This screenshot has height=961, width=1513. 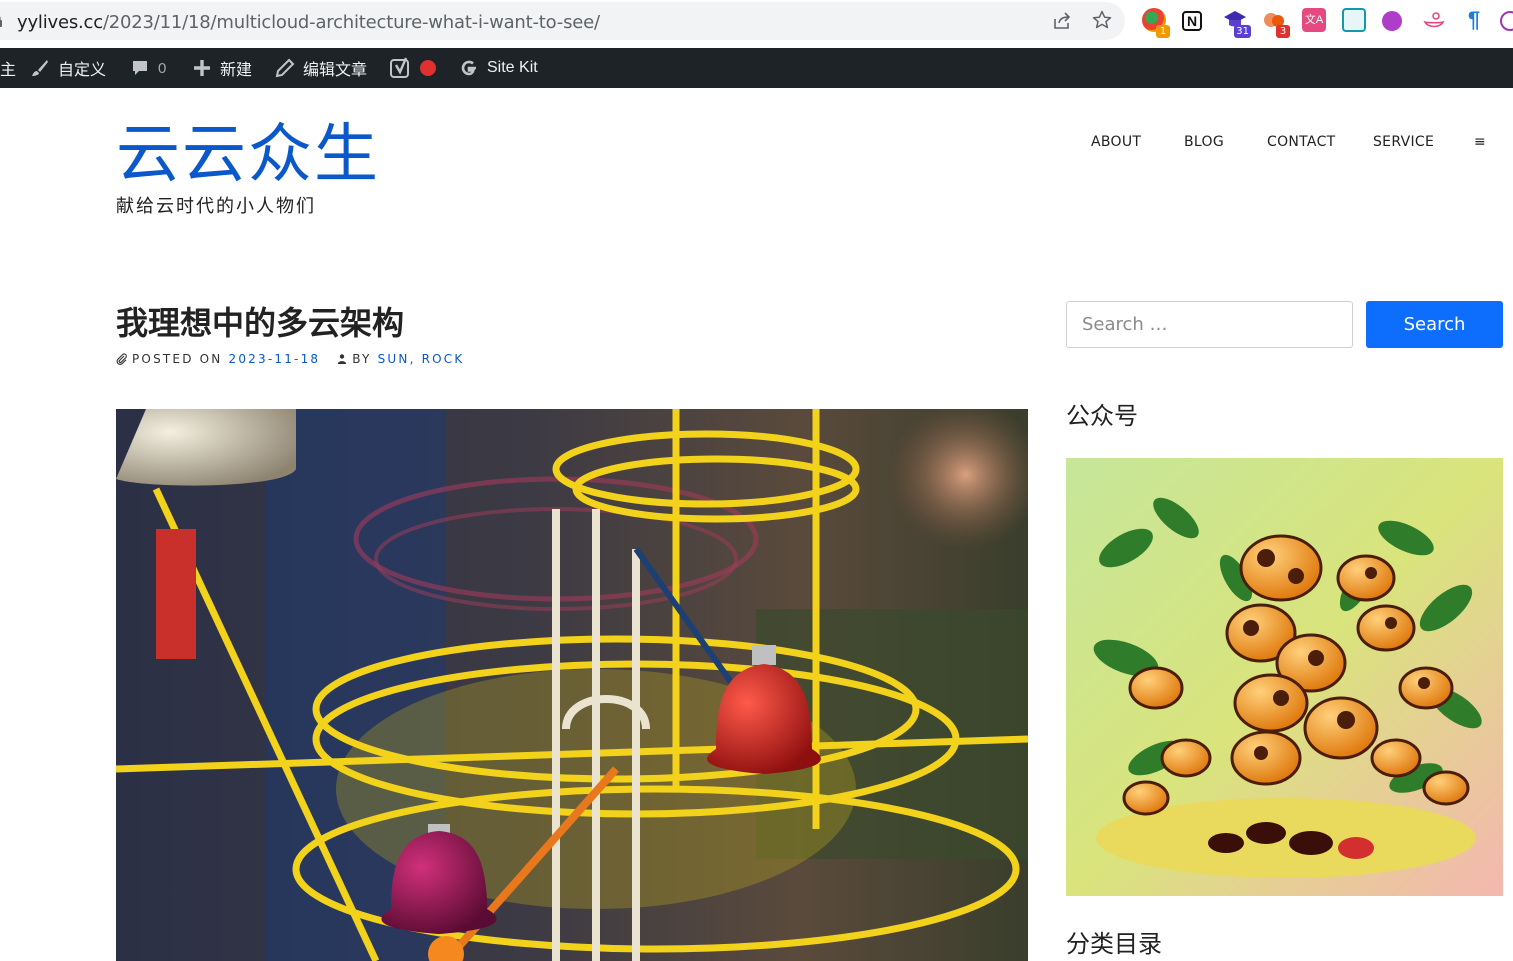 I want to click on comment-icon, so click(x=140, y=68).